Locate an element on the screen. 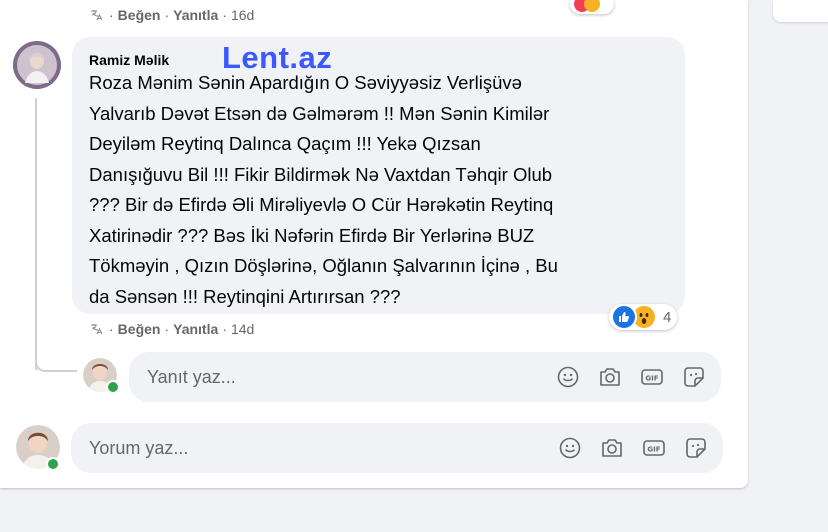 This screenshot has height=532, width=828. reaction-count: 4 is located at coordinates (667, 317).